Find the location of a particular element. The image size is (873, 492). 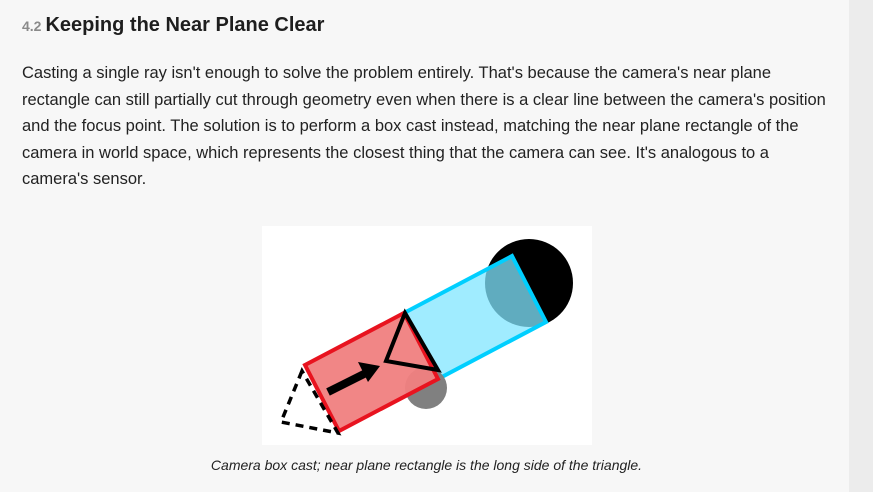

section-heading: 4.2 Keeping the Near Plane Clear is located at coordinates (173, 24).